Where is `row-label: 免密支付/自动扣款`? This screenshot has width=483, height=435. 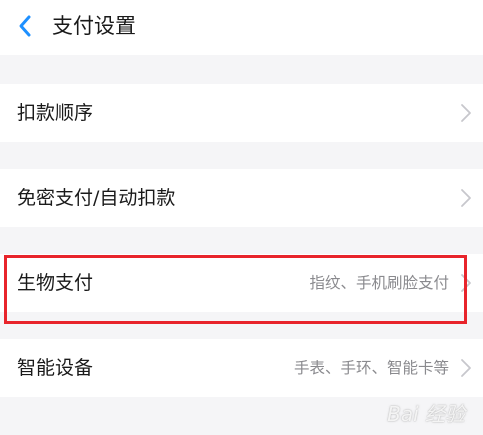 row-label: 免密支付/自动扣款 is located at coordinates (96, 198).